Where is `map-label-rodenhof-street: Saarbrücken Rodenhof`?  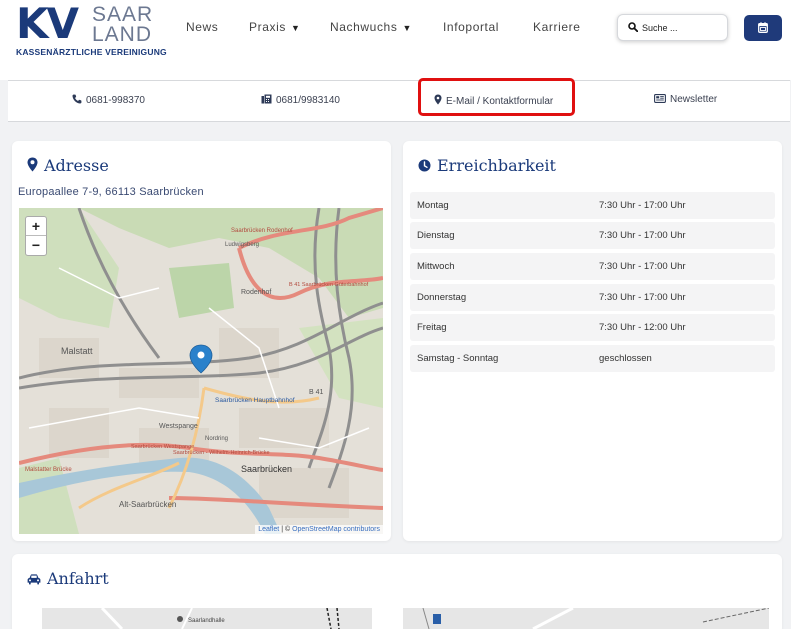 map-label-rodenhof-street: Saarbrücken Rodenhof is located at coordinates (262, 231).